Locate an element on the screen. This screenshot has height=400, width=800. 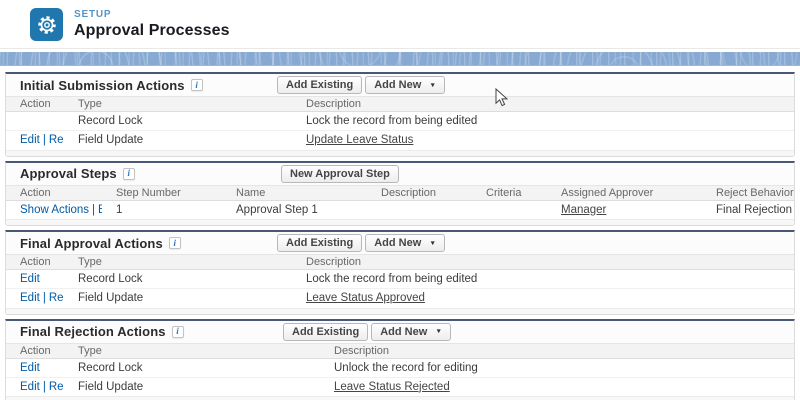
description-cell: Unlock the record for editing is located at coordinates (557, 367).